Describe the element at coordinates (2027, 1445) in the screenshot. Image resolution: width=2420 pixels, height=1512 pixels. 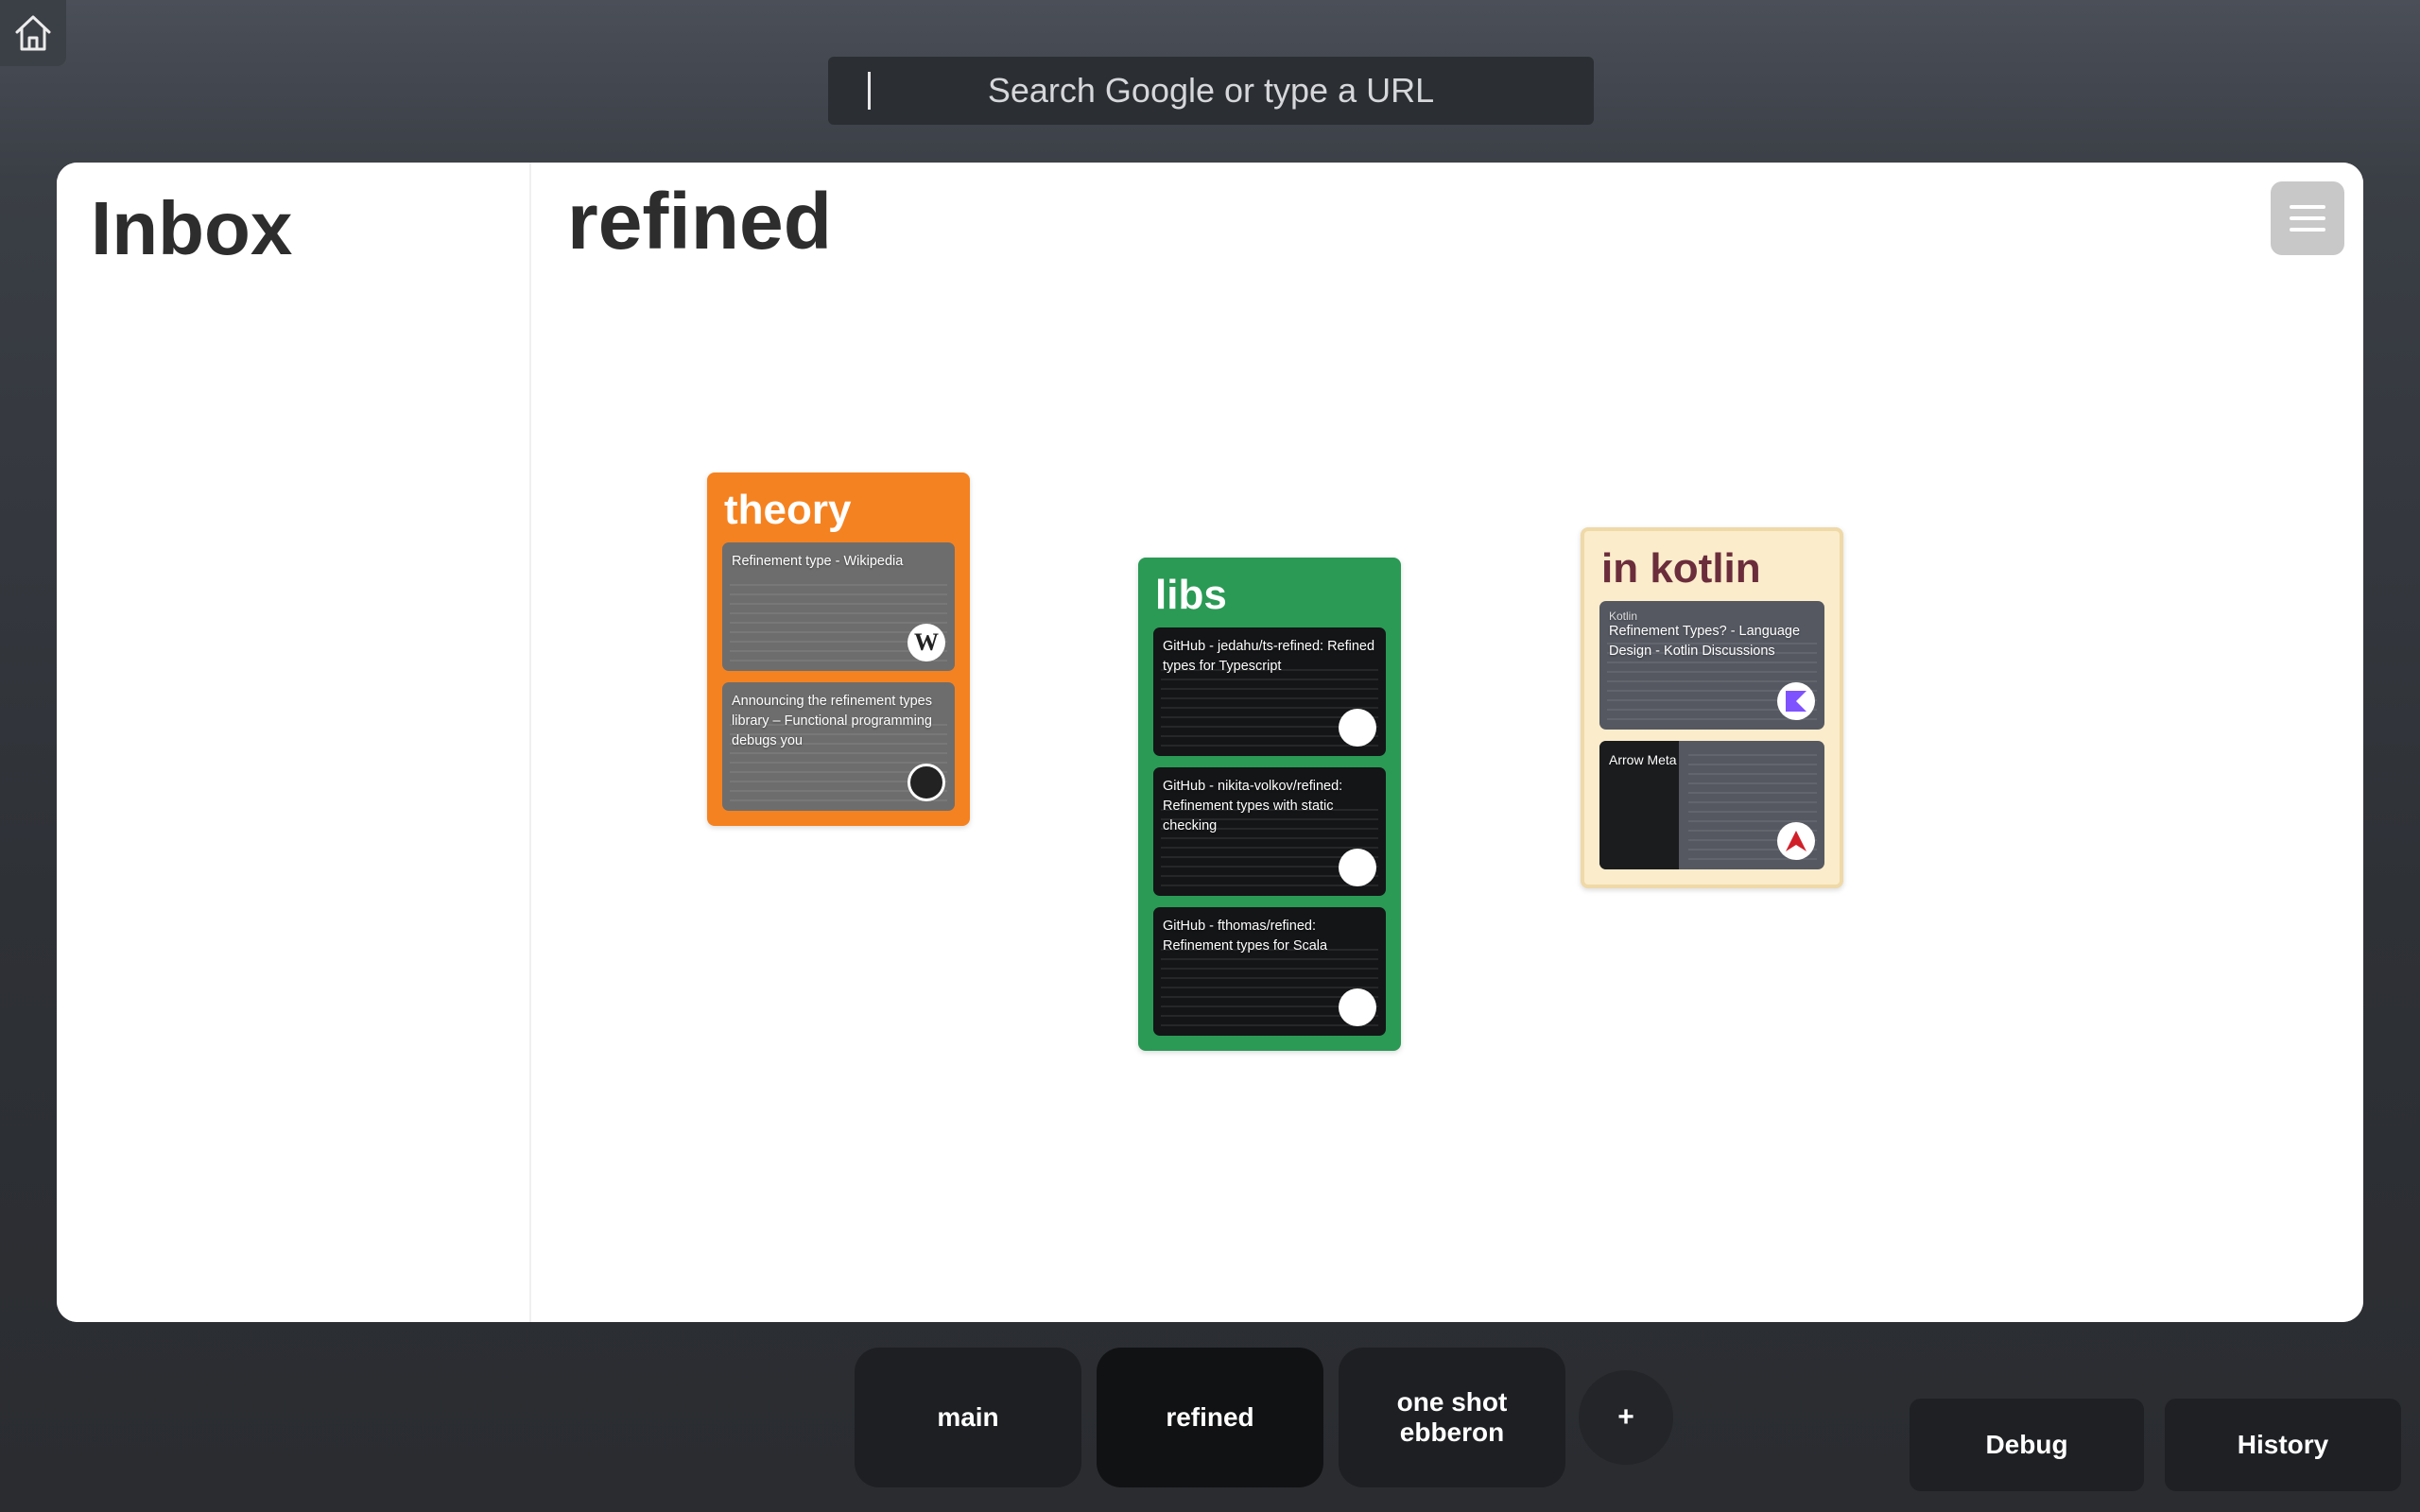
I see `debug-button: Debug` at that location.